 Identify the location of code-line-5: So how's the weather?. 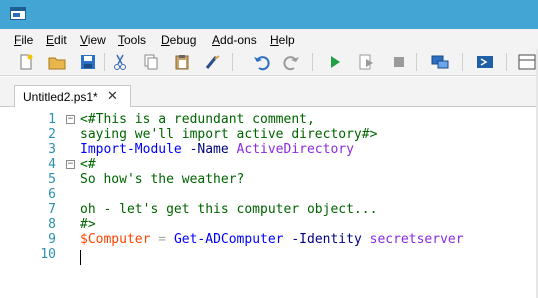
(162, 179).